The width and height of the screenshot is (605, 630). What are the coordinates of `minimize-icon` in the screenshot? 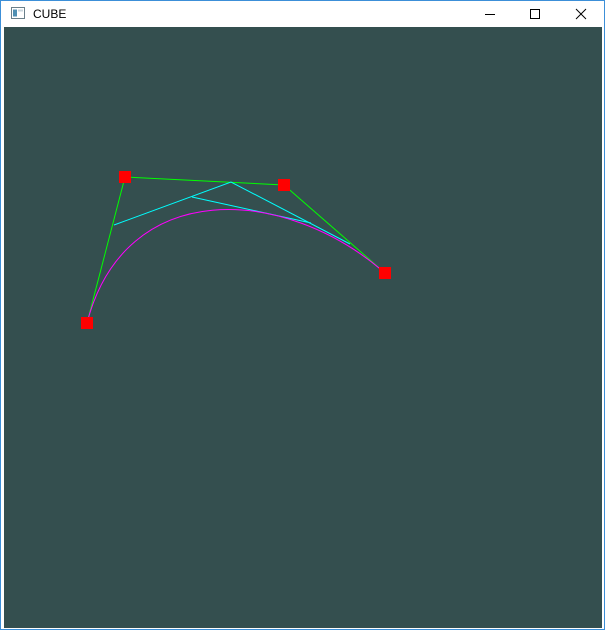 It's located at (490, 14).